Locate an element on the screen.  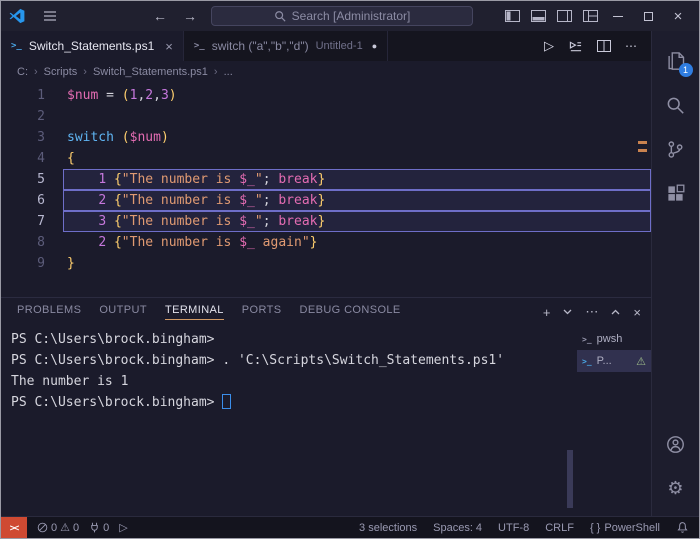
customize-layout-icon is located at coordinates (590, 16).